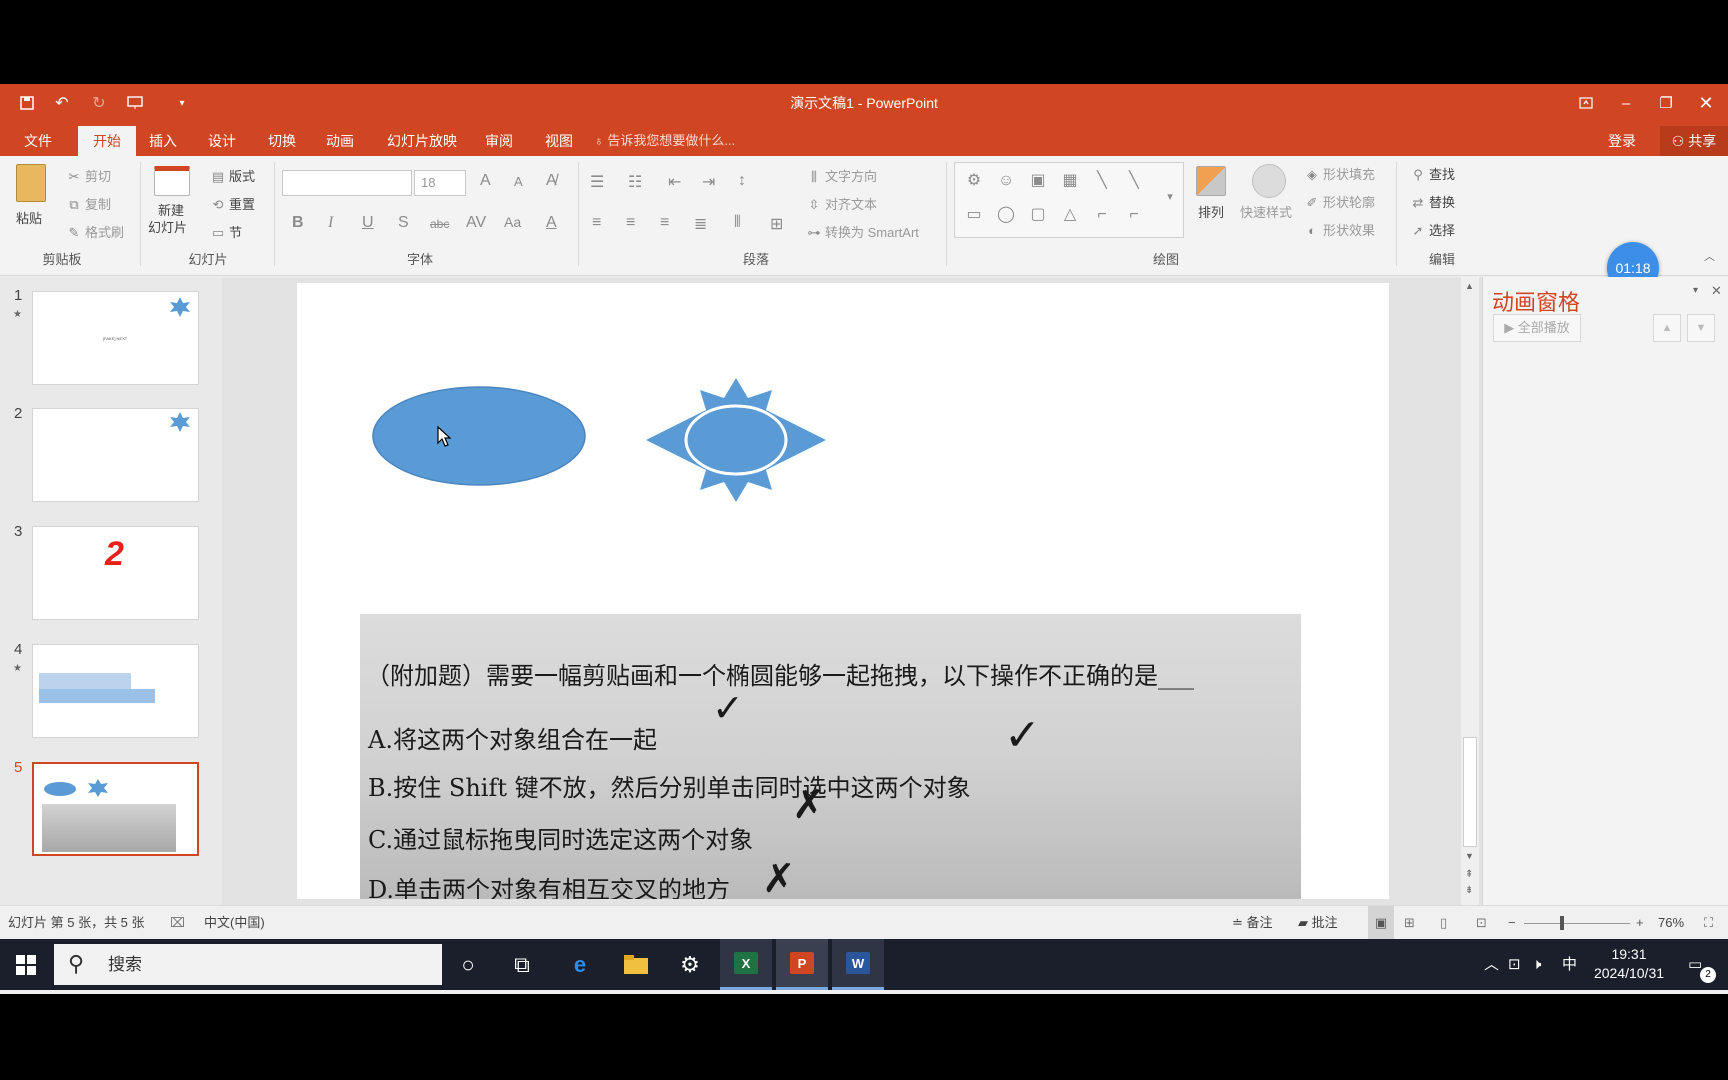  What do you see at coordinates (1339, 173) in the screenshot?
I see `shape-fill-button: ◈ 形状填充` at bounding box center [1339, 173].